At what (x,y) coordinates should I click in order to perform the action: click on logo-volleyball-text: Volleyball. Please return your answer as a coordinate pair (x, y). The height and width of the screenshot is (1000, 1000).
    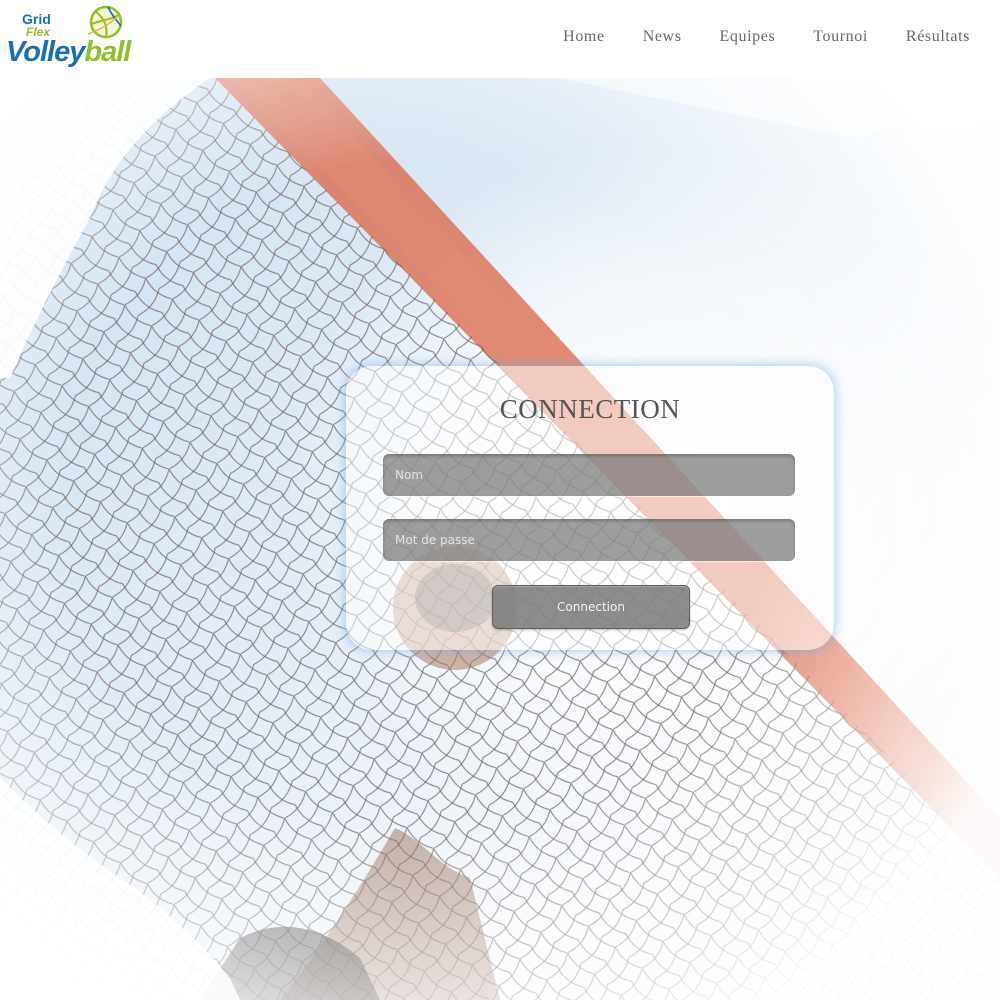
    Looking at the image, I should click on (68, 52).